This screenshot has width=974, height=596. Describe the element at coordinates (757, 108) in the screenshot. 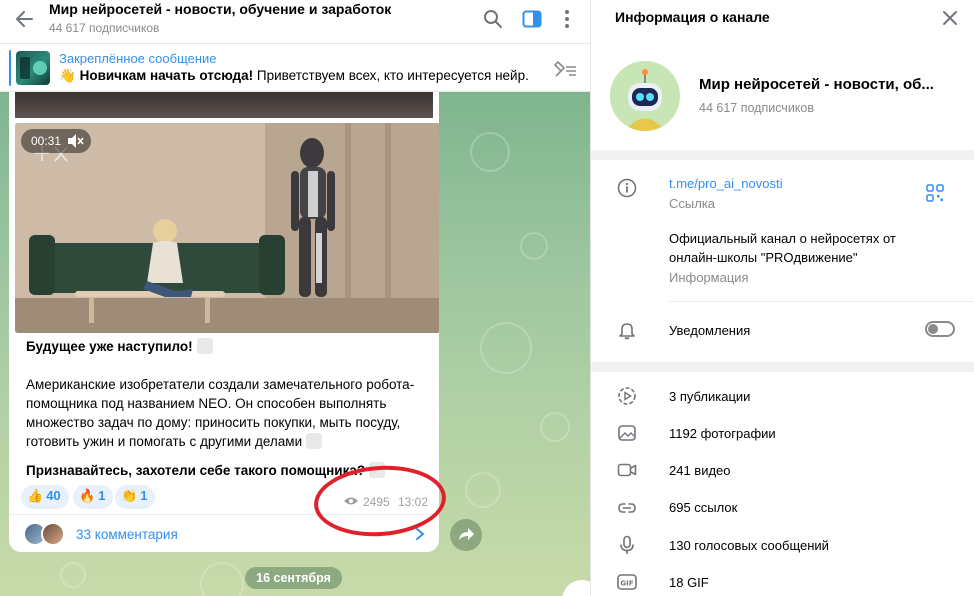

I see `channel-subscribers: 44 617 подписчиков` at that location.